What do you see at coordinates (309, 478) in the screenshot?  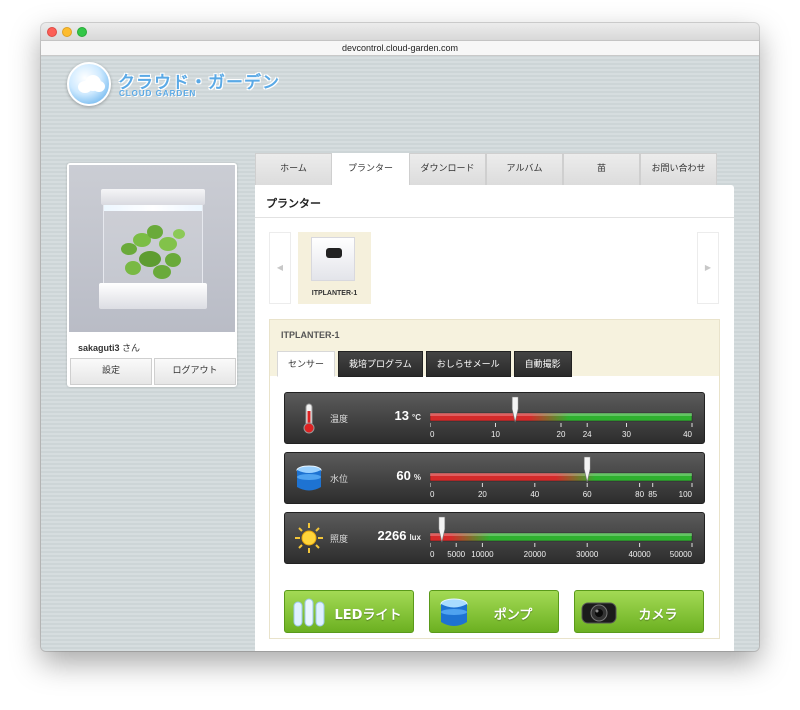 I see `water-tank-icon` at bounding box center [309, 478].